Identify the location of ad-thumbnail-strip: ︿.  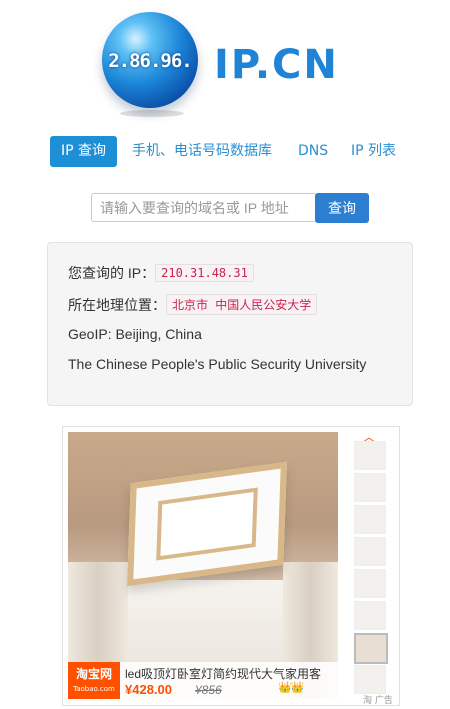
(371, 566).